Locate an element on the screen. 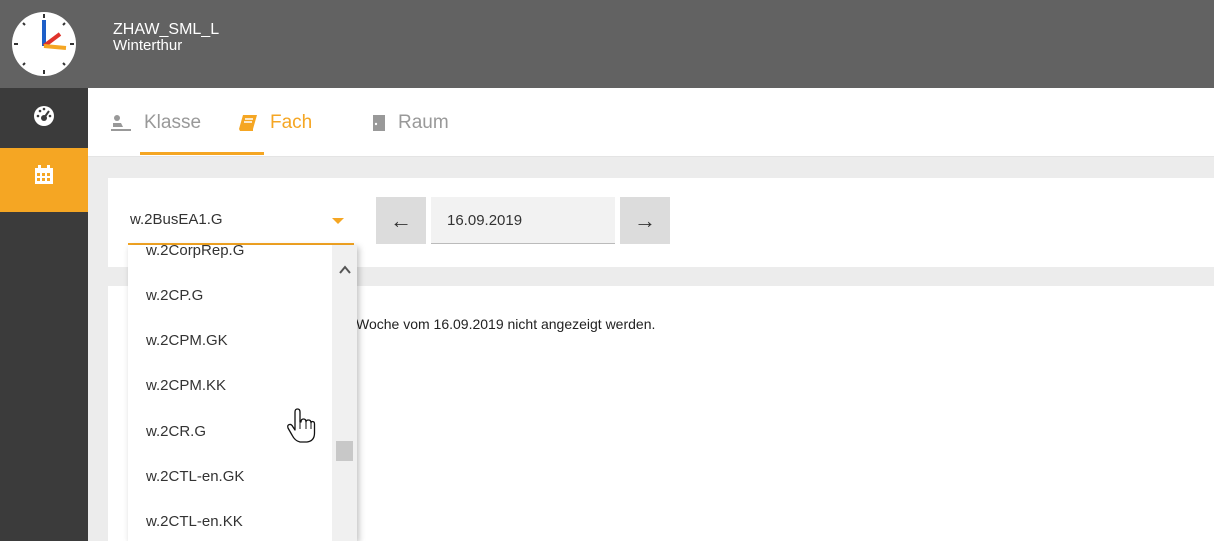  calendar-icon is located at coordinates (44, 188).